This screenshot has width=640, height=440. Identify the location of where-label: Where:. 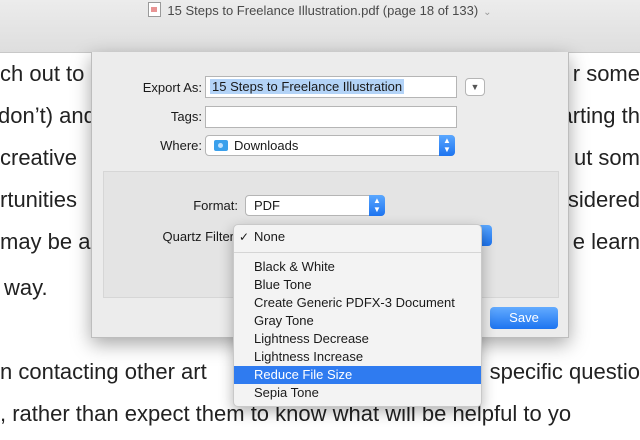
(181, 145).